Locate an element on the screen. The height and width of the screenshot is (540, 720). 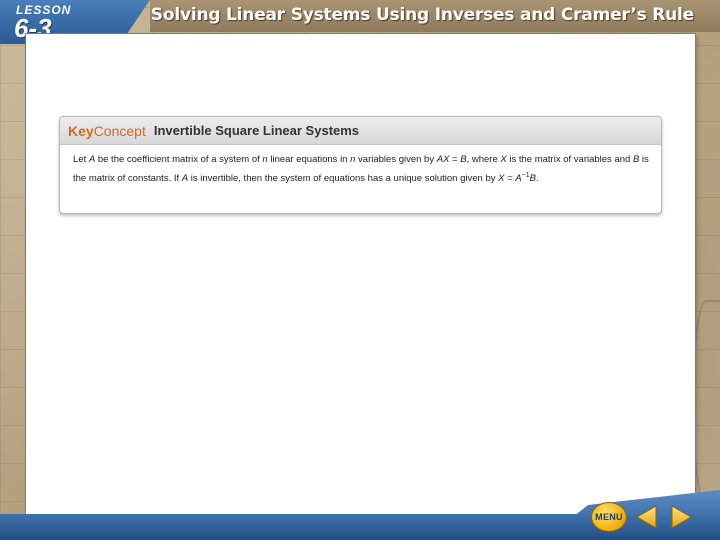
body-text: Let is located at coordinates (81, 159).